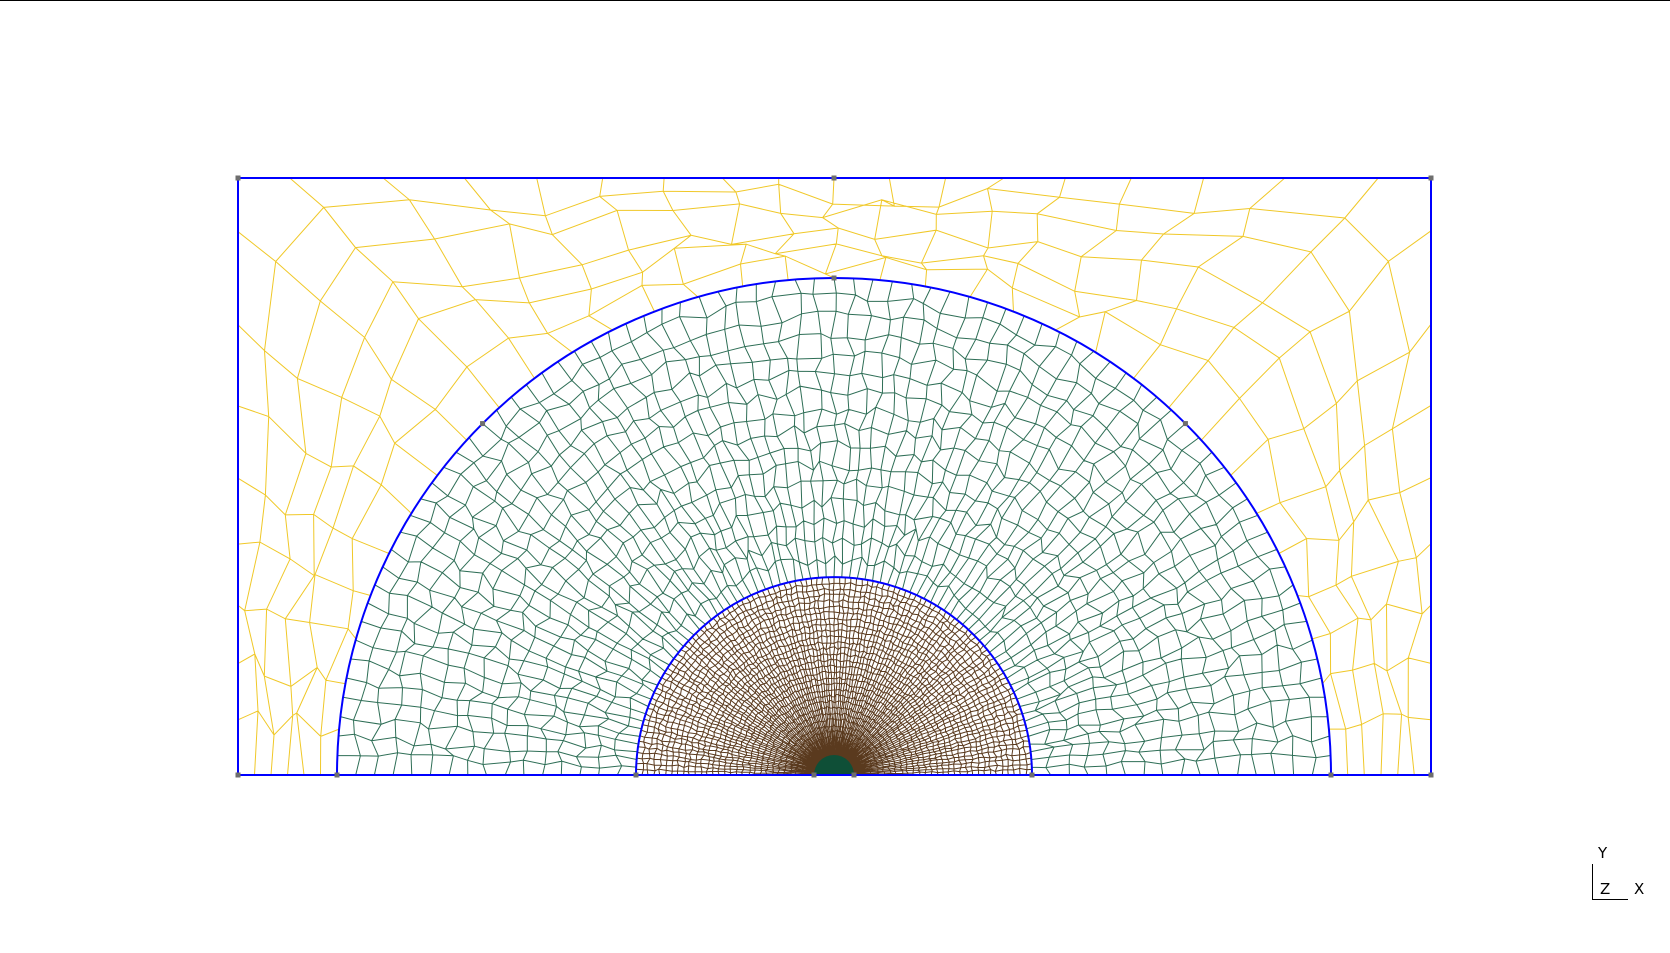  What do you see at coordinates (1639, 889) in the screenshot?
I see `axis-x-label: X` at bounding box center [1639, 889].